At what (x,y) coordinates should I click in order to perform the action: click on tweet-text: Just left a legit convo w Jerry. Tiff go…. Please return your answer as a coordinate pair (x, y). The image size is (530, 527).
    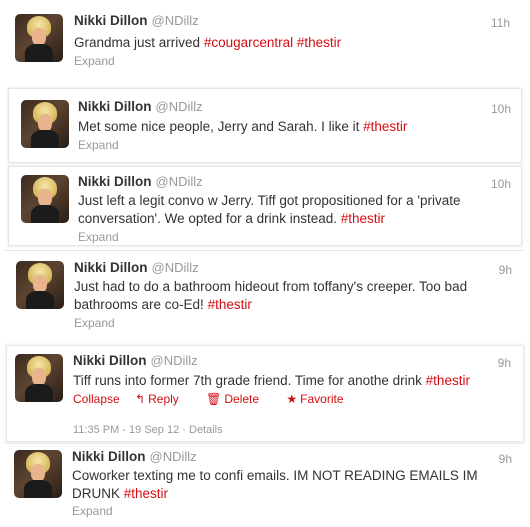
    Looking at the image, I should click on (269, 209).